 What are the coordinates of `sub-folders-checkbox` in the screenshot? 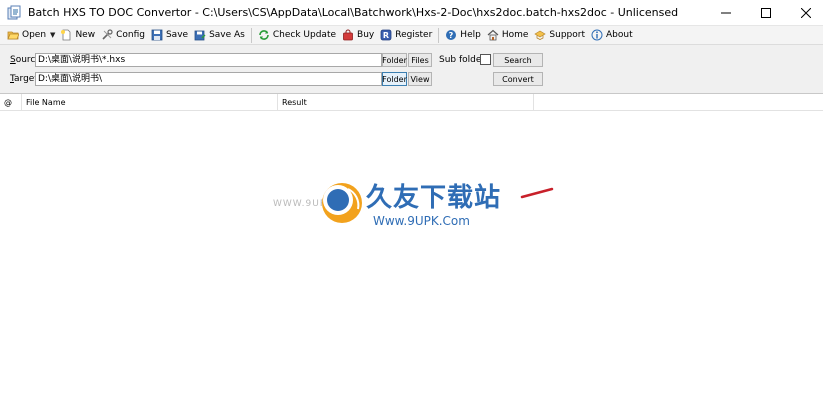 It's located at (485, 59).